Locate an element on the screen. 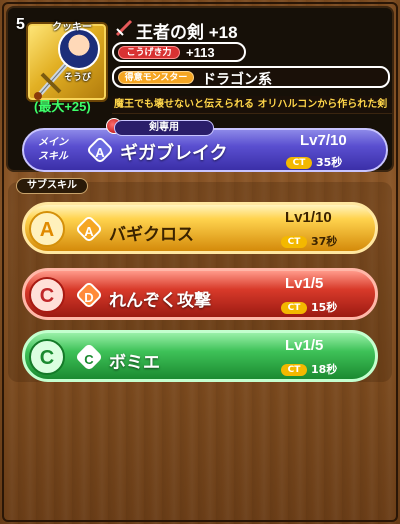  sub-skill-row: C D れんぞく攻撃 Lv1/5 CT 15秒 is located at coordinates (200, 294).